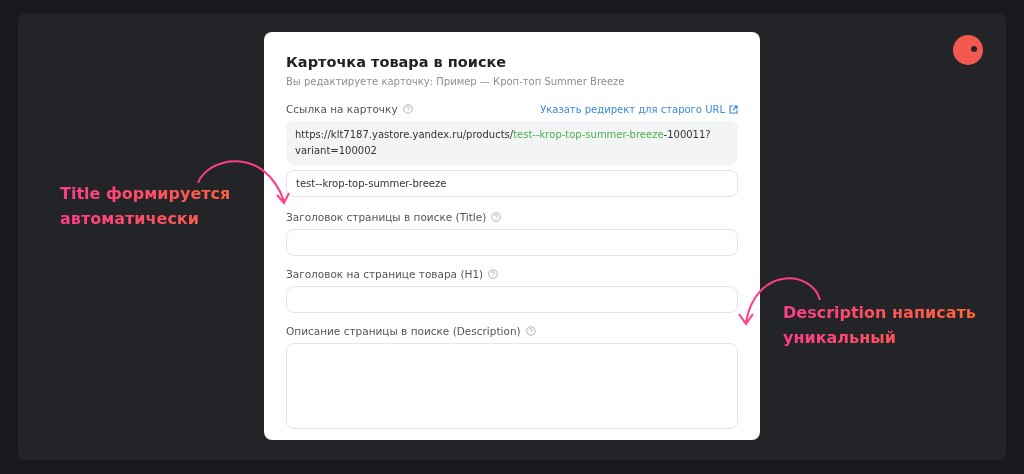  I want to click on field-label: Ссылка на карточку, so click(342, 109).